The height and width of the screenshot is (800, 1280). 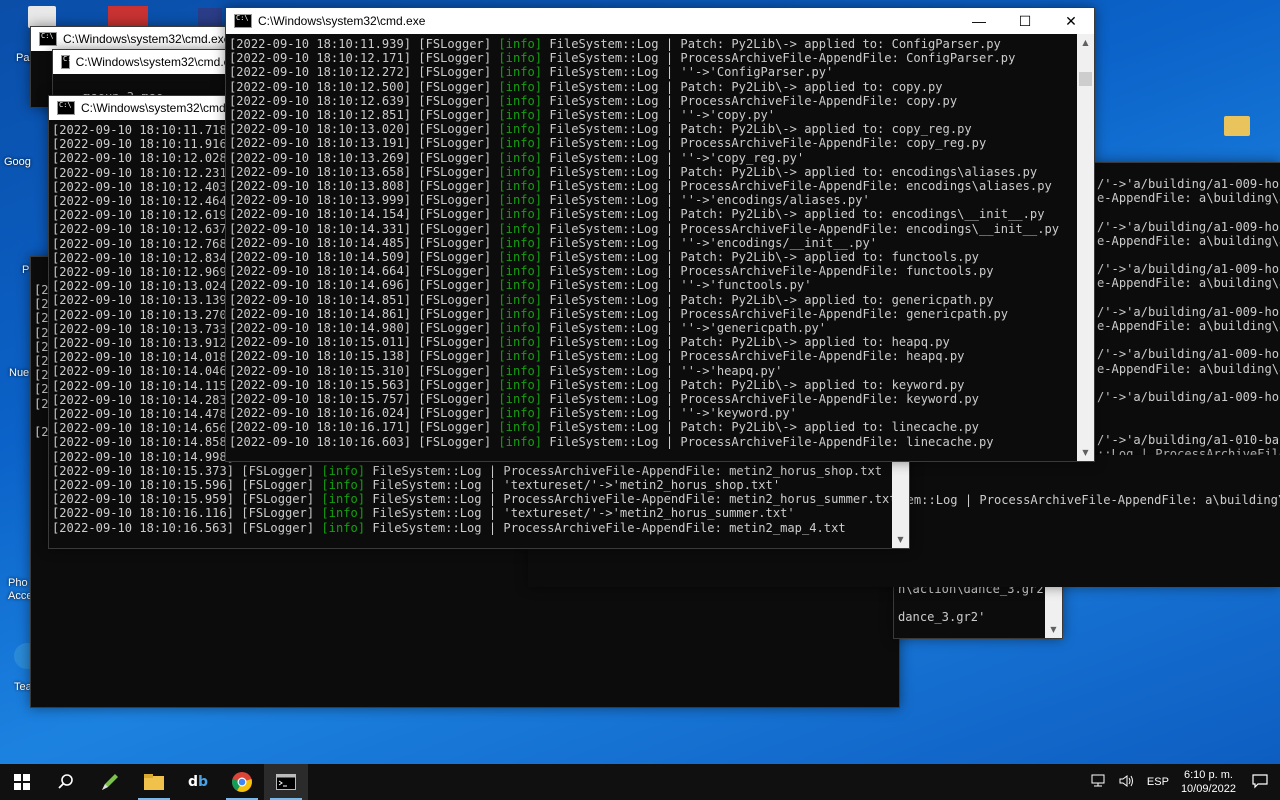 I want to click on log-timestamp: [2022-09-10 18:10:13.139], so click(x=143, y=300).